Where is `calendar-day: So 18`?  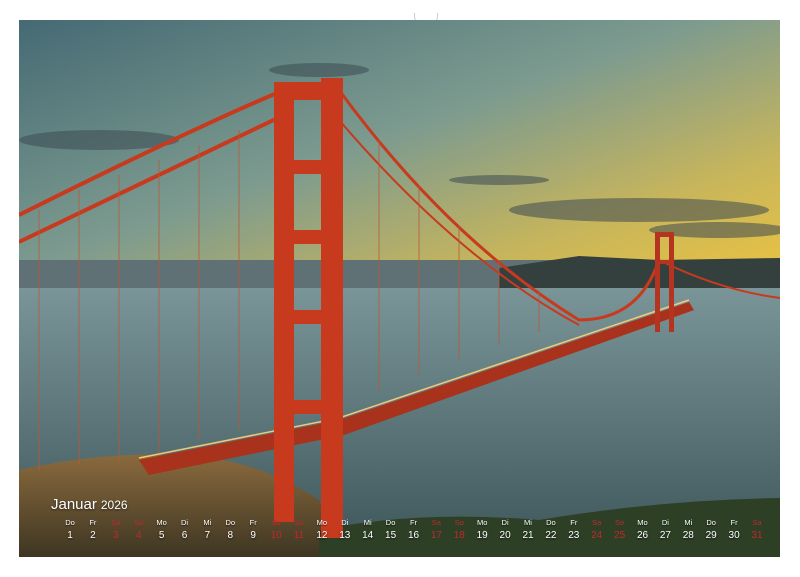 calendar-day: So 18 is located at coordinates (459, 531).